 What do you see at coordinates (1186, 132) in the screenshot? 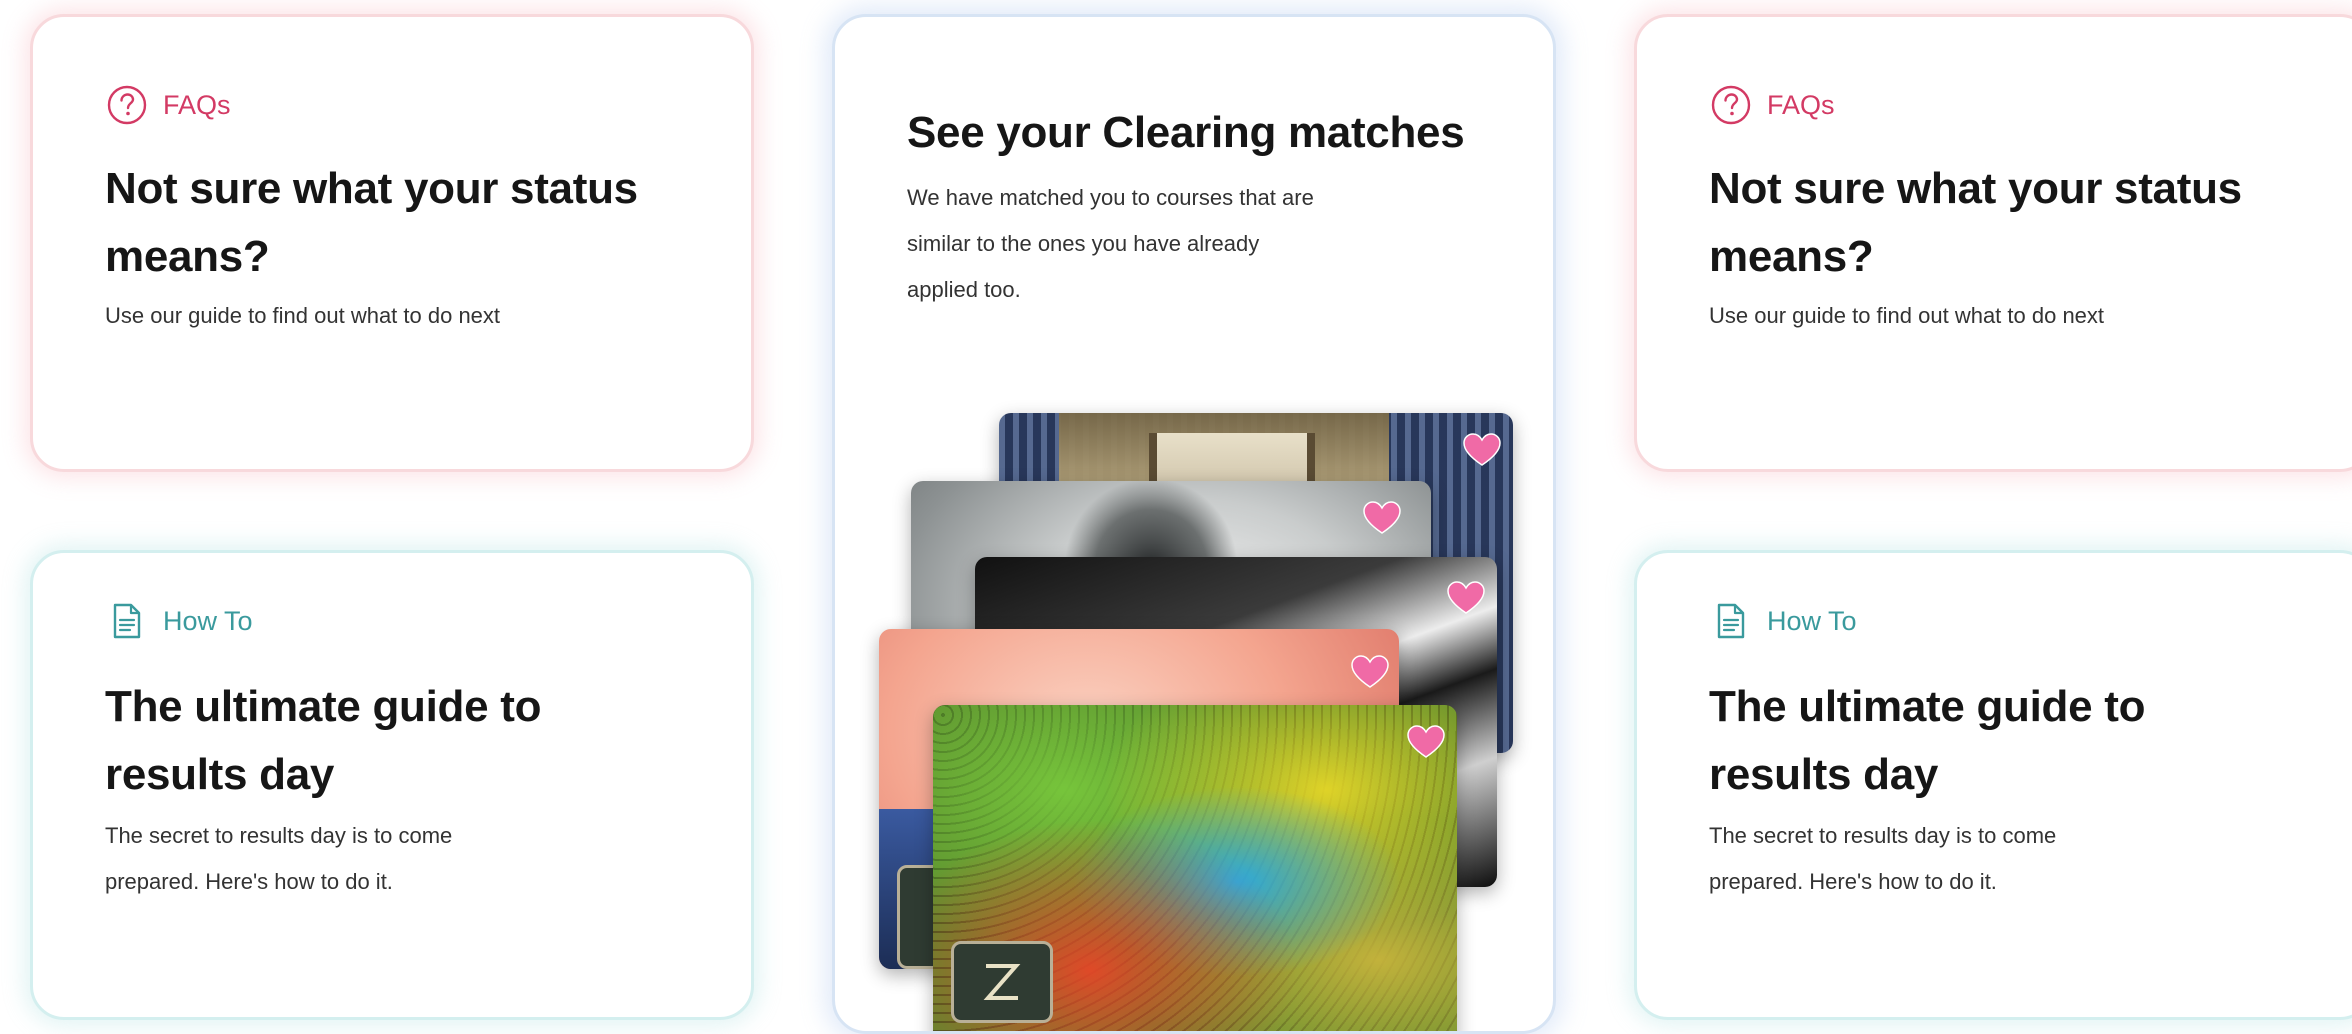
I see `clearing-title: See your Clearing matches` at bounding box center [1186, 132].